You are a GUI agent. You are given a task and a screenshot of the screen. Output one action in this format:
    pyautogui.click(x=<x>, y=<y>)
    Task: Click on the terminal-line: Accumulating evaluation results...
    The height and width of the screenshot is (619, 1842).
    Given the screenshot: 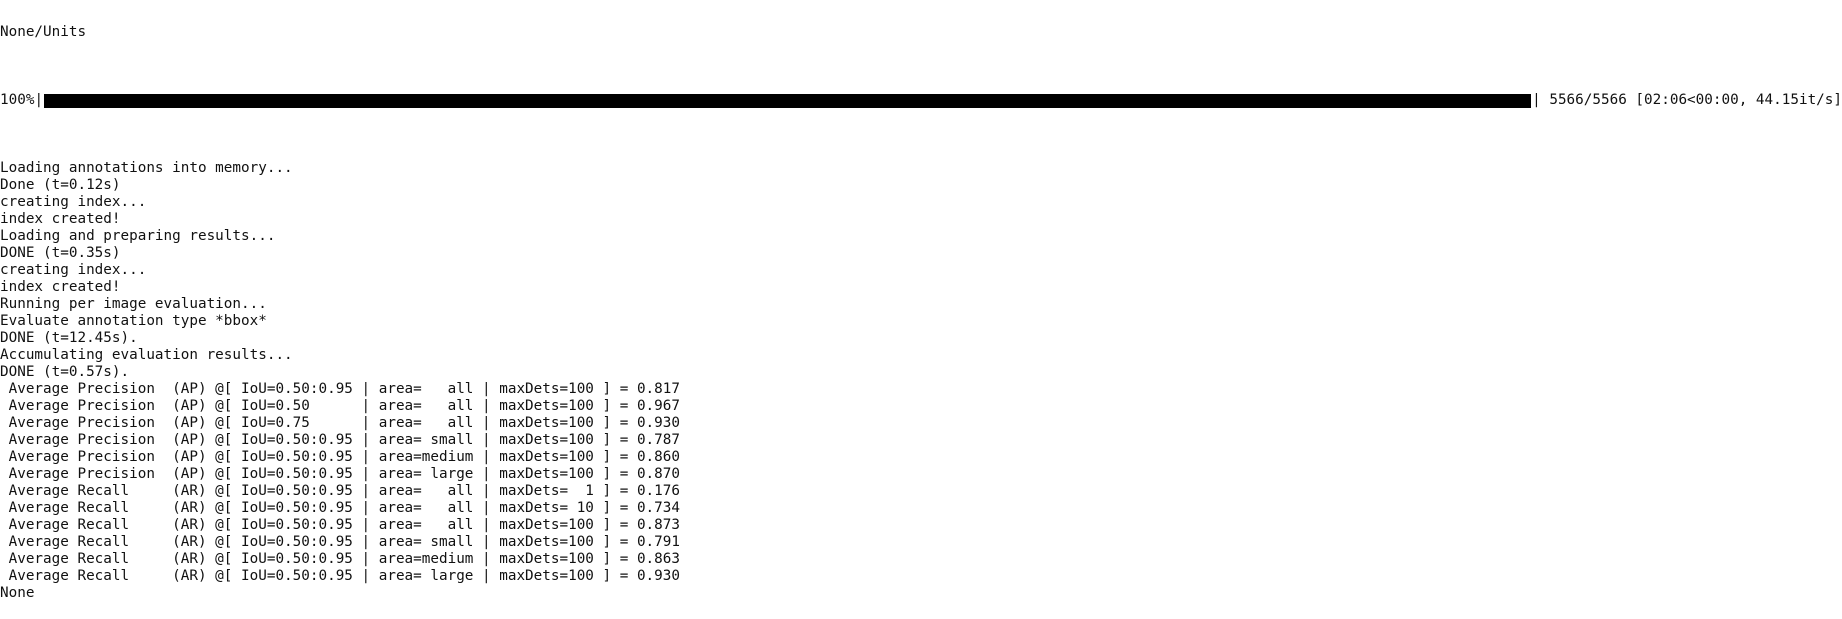 What is the action you would take?
    pyautogui.click(x=146, y=355)
    